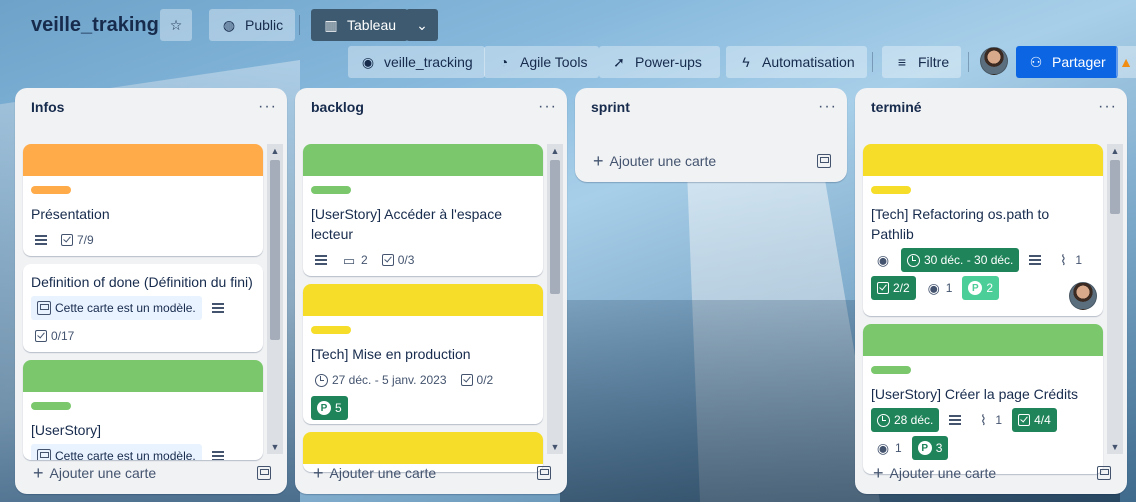 The height and width of the screenshot is (502, 1136). What do you see at coordinates (431, 107) in the screenshot?
I see `list-header: backlog ···` at bounding box center [431, 107].